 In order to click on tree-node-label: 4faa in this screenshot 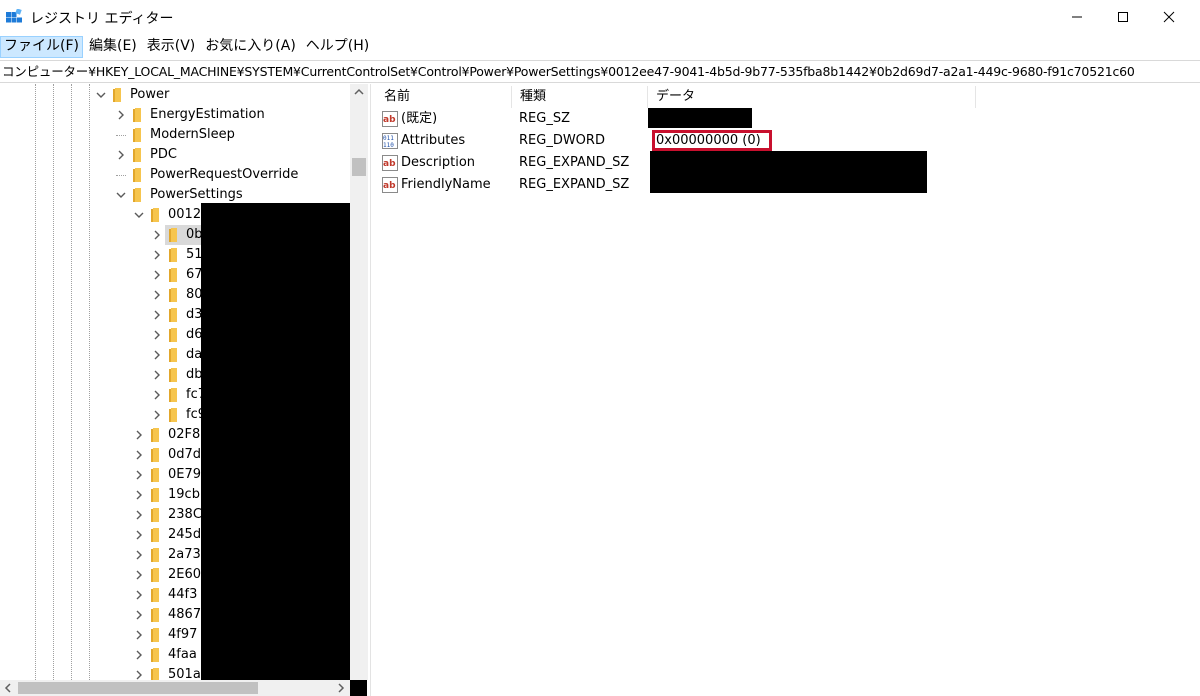, I will do `click(182, 654)`.